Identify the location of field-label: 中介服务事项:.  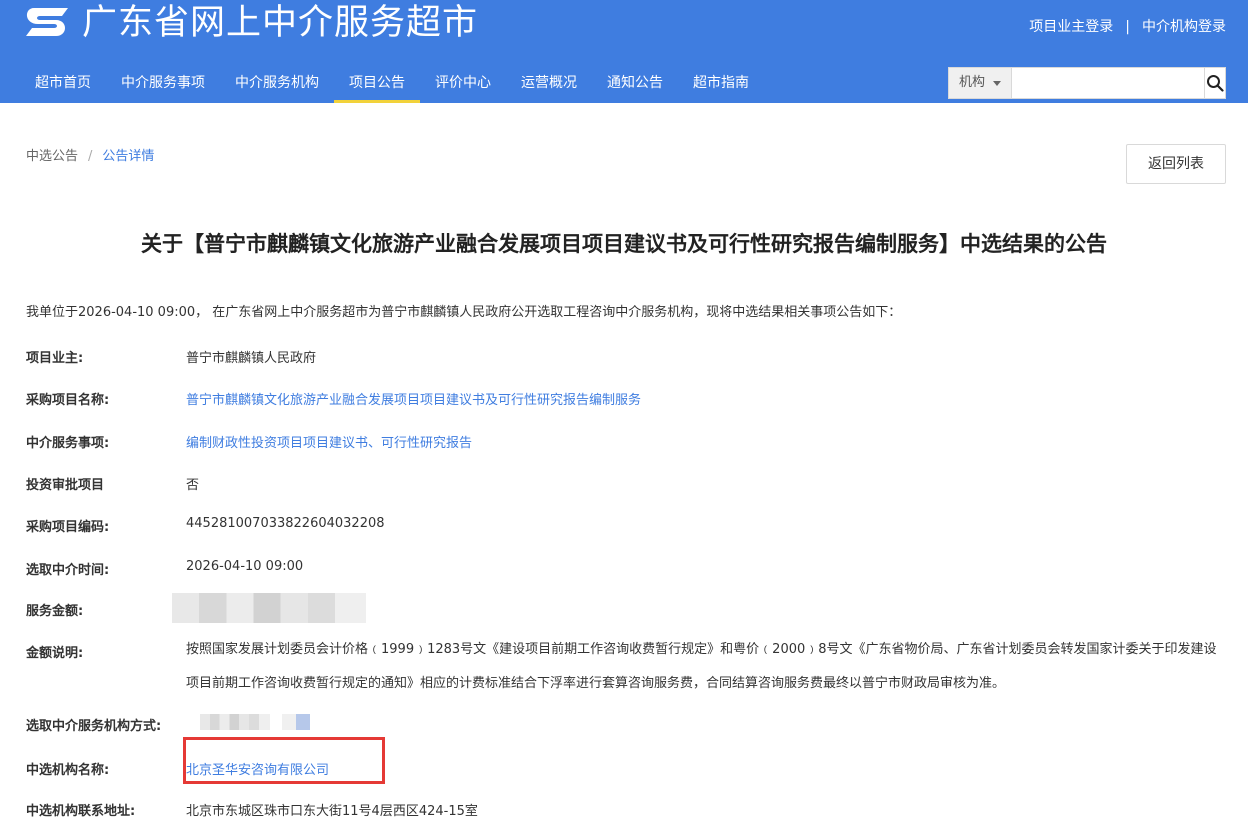
(68, 443).